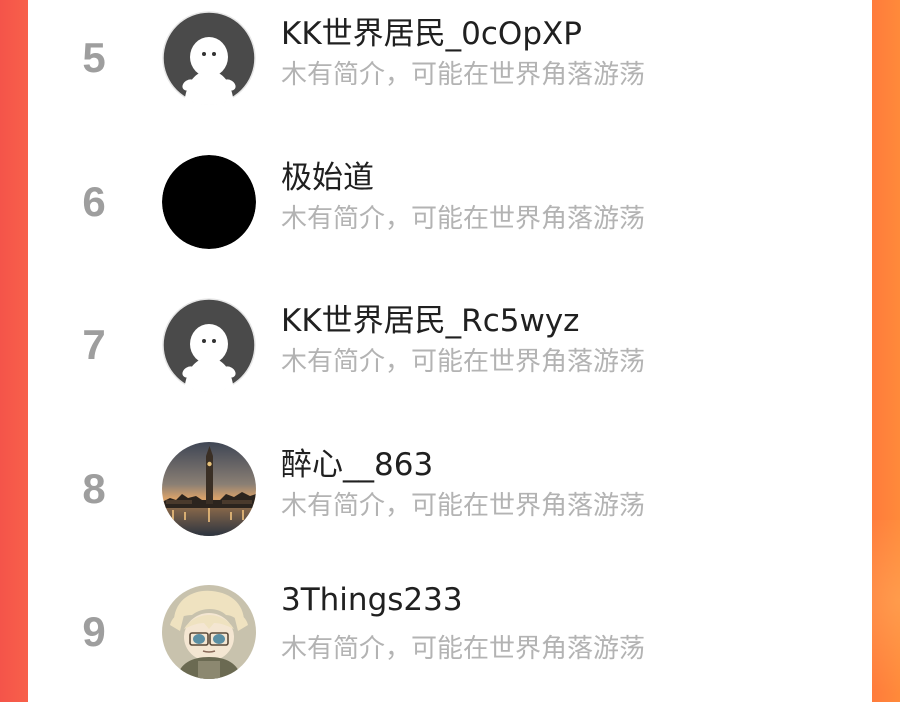 The height and width of the screenshot is (702, 900). Describe the element at coordinates (94, 201) in the screenshot. I see `rank-number: 6` at that location.